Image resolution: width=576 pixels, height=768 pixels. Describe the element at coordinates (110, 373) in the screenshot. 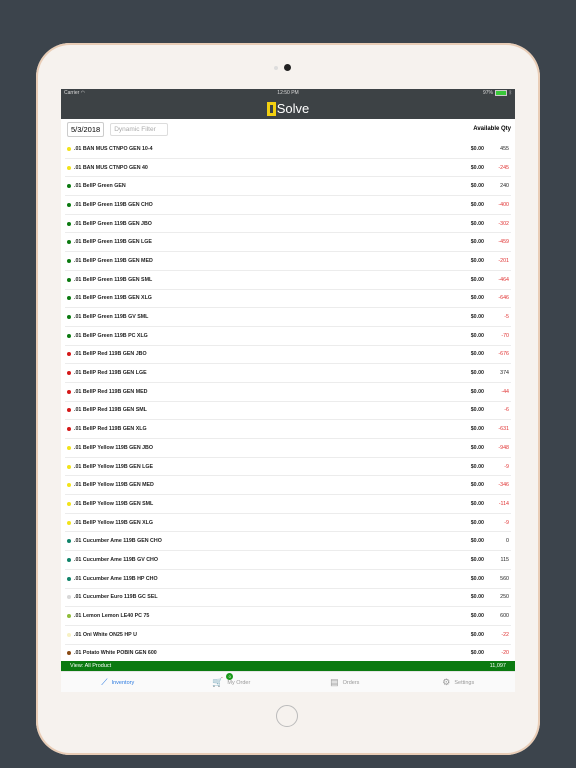

I see `item-name: .01 BellP Red 119B GEN LGE` at that location.